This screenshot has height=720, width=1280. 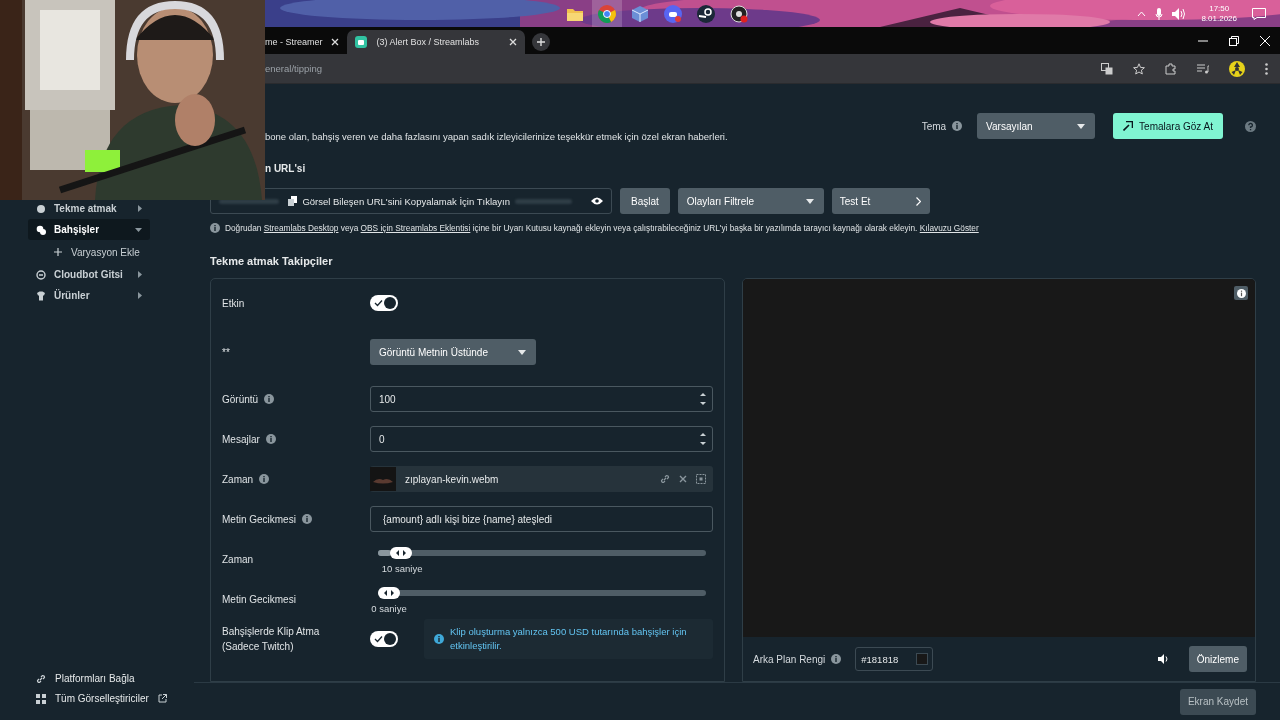 What do you see at coordinates (233, 303) in the screenshot?
I see `field-label: Etkin` at bounding box center [233, 303].